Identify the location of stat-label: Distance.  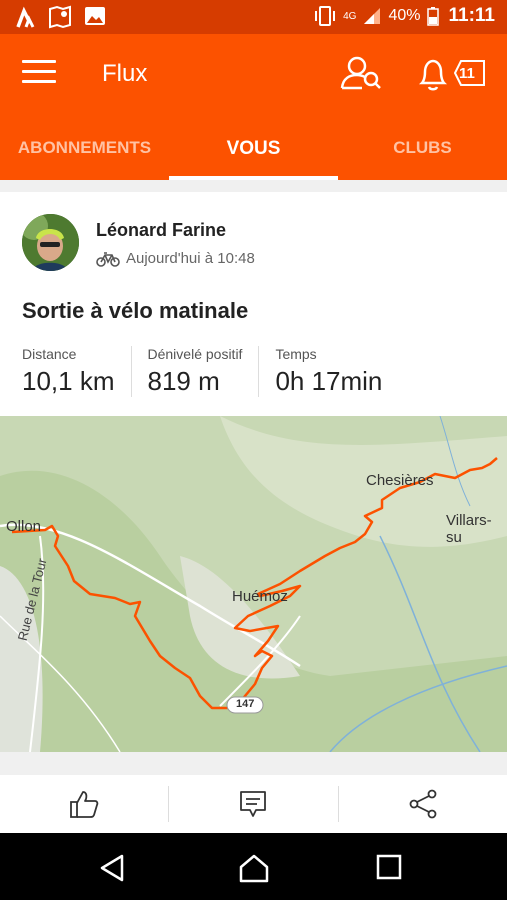
(49, 354).